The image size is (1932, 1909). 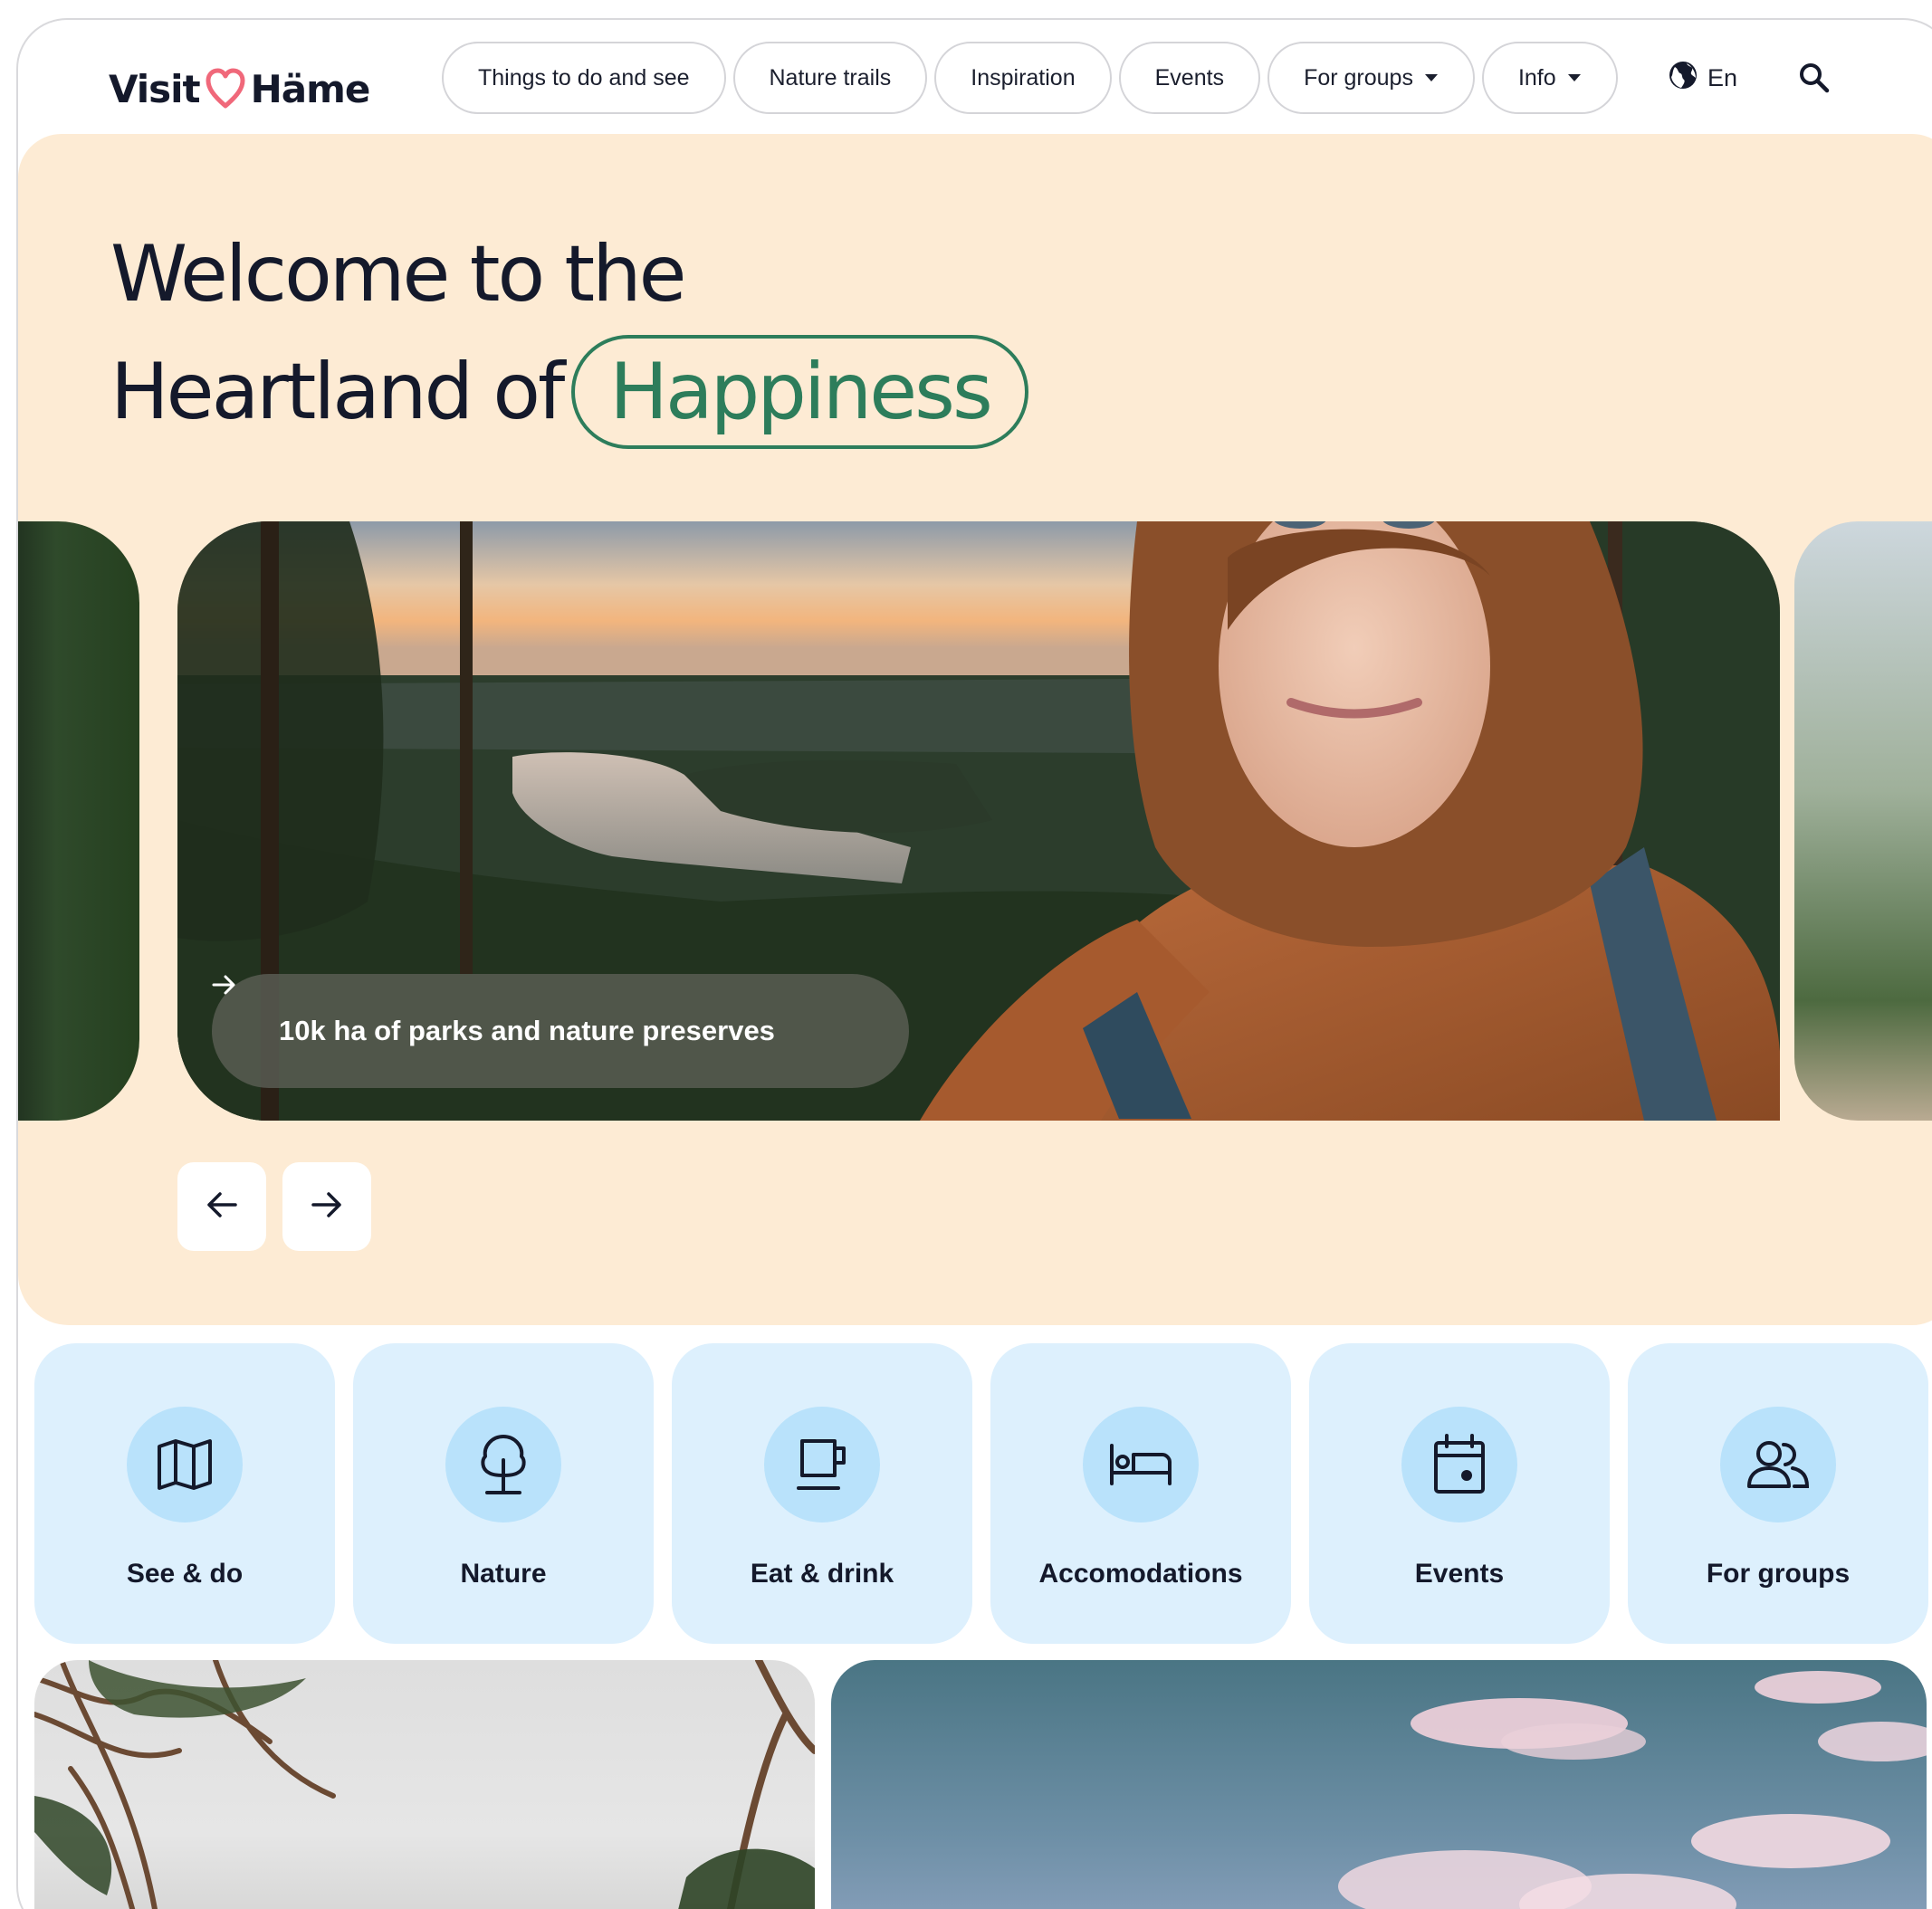 I want to click on nav-label: For groups, so click(x=1358, y=77).